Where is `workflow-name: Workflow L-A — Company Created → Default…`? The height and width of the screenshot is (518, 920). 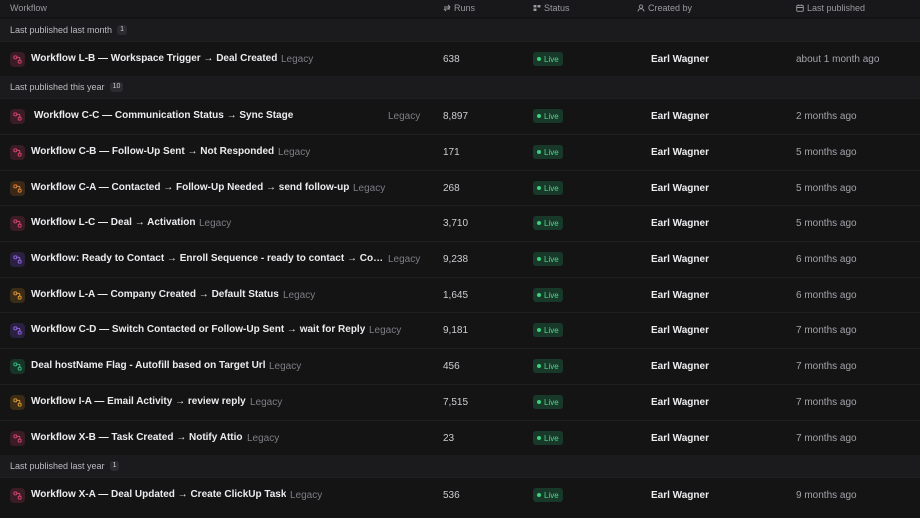 workflow-name: Workflow L-A — Company Created → Default… is located at coordinates (155, 294).